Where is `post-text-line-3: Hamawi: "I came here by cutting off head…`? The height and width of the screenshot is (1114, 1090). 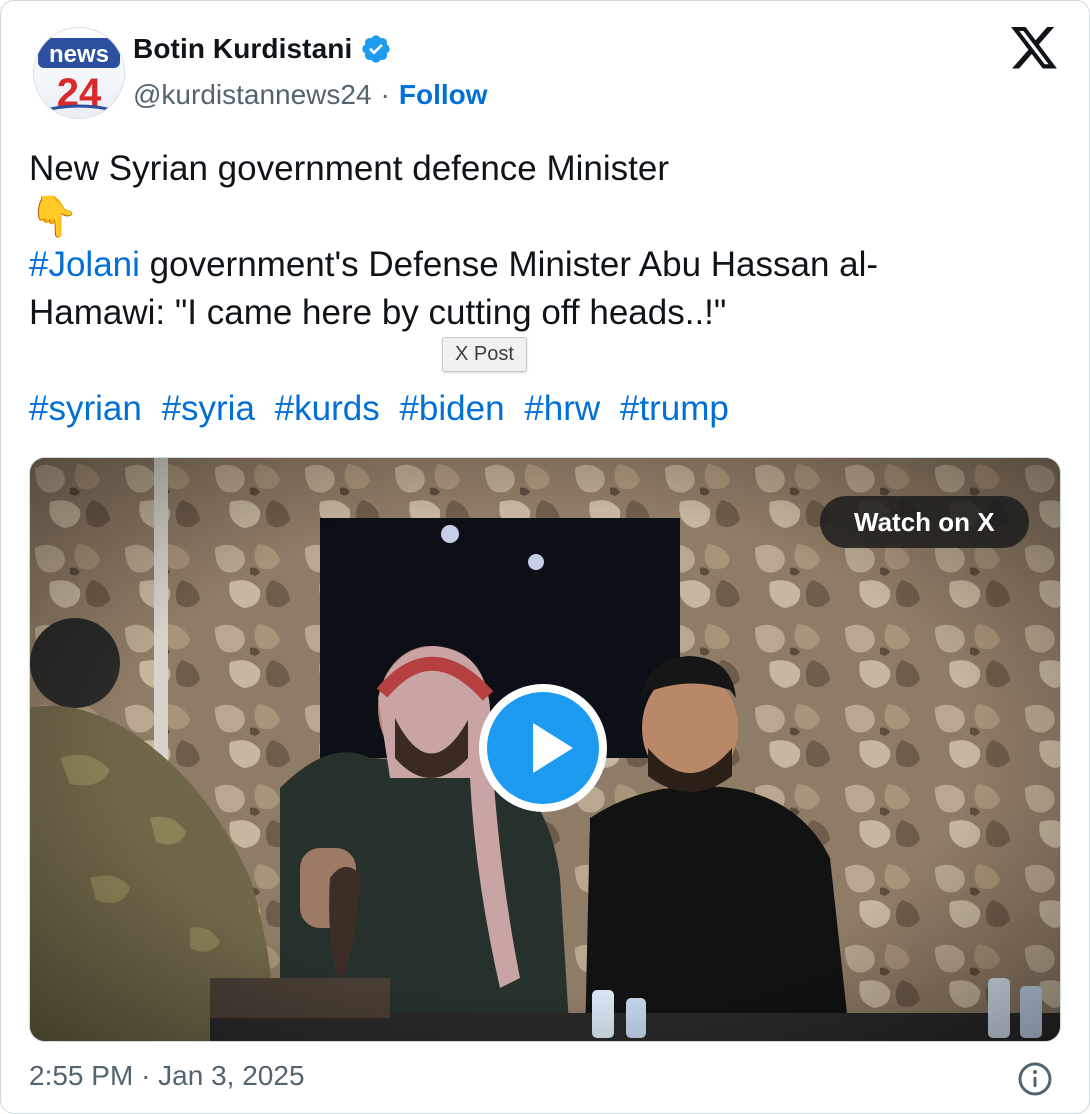 post-text-line-3: Hamawi: "I came here by cutting off head… is located at coordinates (378, 312).